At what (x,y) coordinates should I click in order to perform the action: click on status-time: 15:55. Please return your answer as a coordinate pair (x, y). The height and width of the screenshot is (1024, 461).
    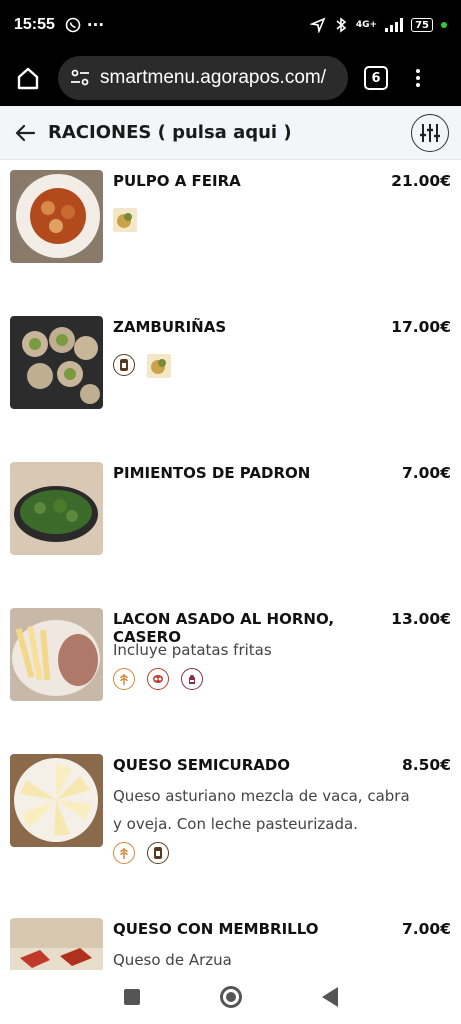
    Looking at the image, I should click on (34, 24).